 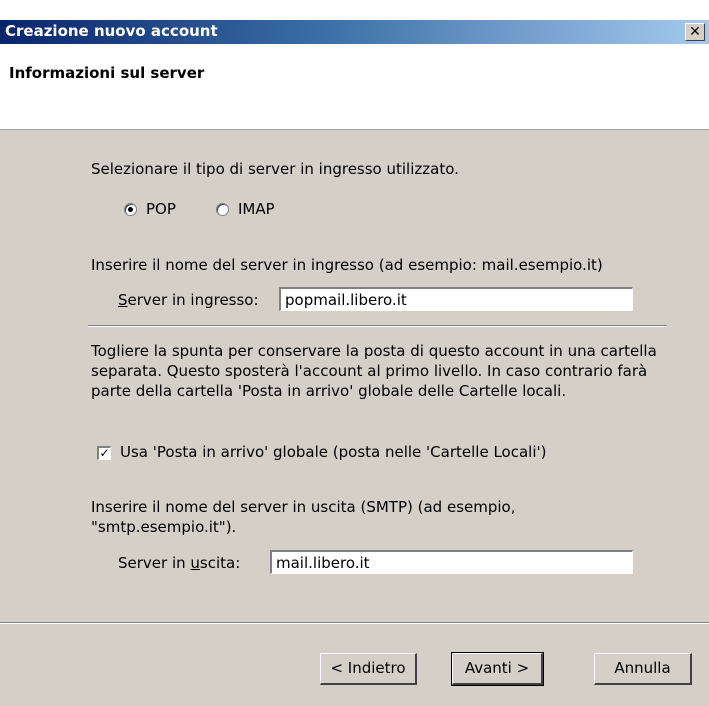 What do you see at coordinates (220, 563) in the screenshot?
I see `outgoing-server-label-after: scita:` at bounding box center [220, 563].